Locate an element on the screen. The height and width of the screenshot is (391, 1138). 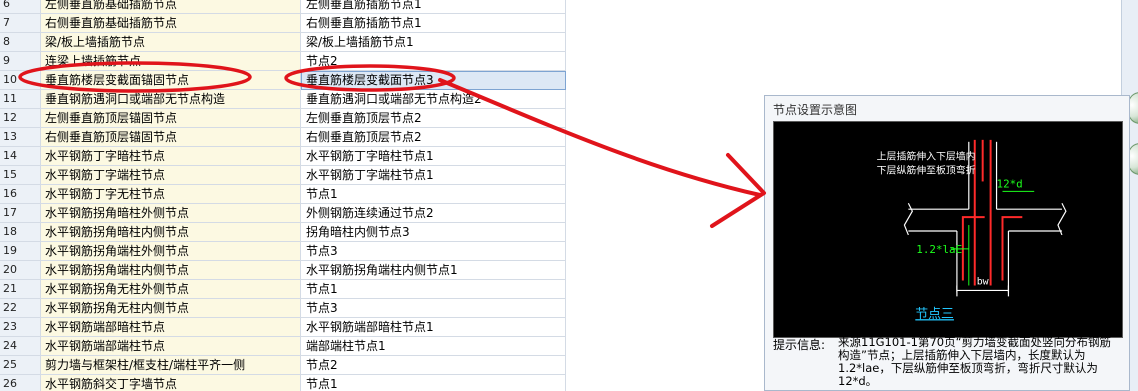
setting-name-cell: 水平钢筋端部暗柱节点 is located at coordinates (171, 327).